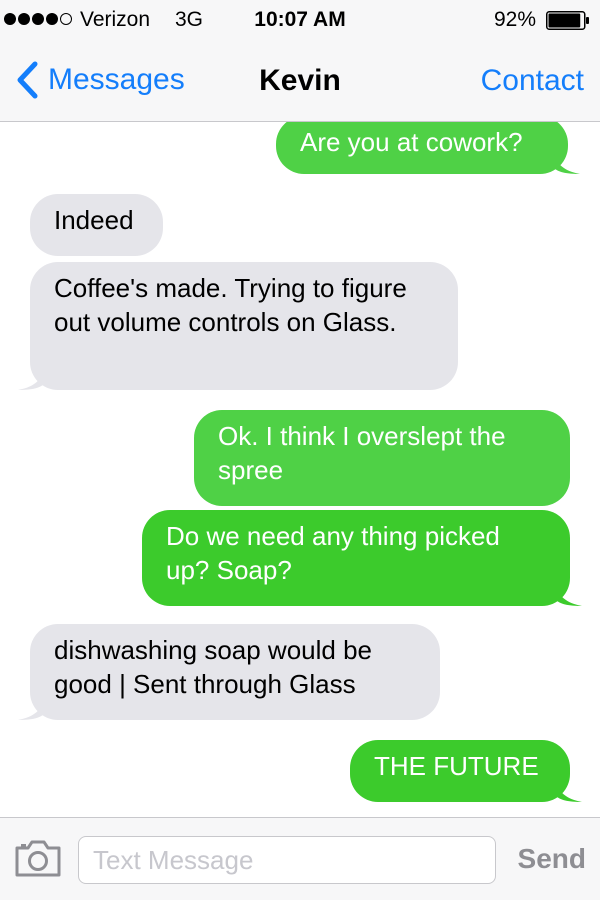  What do you see at coordinates (532, 81) in the screenshot?
I see `contact-button: Contact` at bounding box center [532, 81].